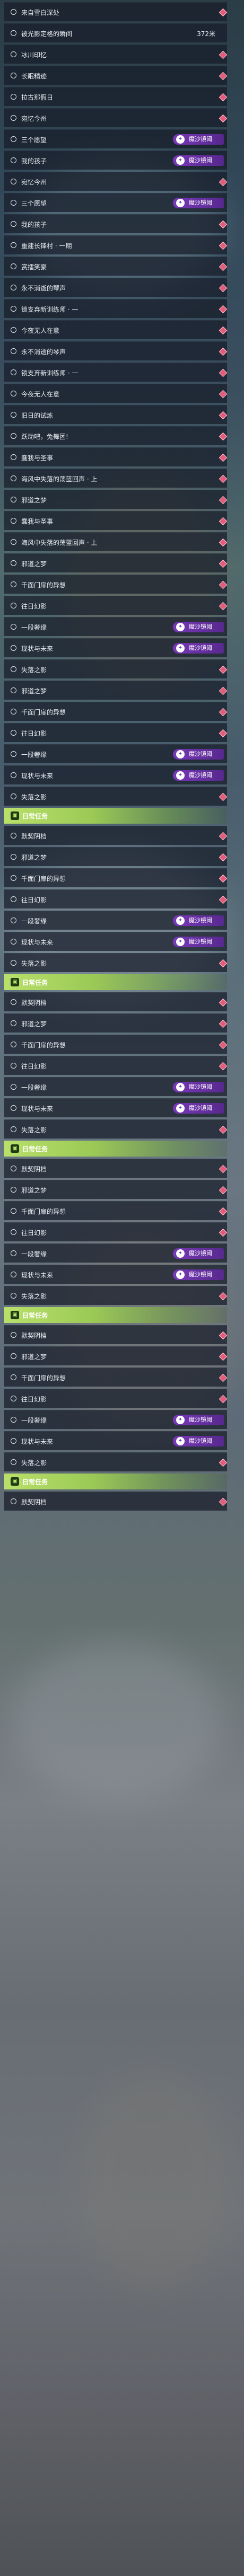 Image resolution: width=244 pixels, height=2576 pixels. I want to click on quest-row: 海风中失落的荡蓝回声 · 上, so click(116, 478).